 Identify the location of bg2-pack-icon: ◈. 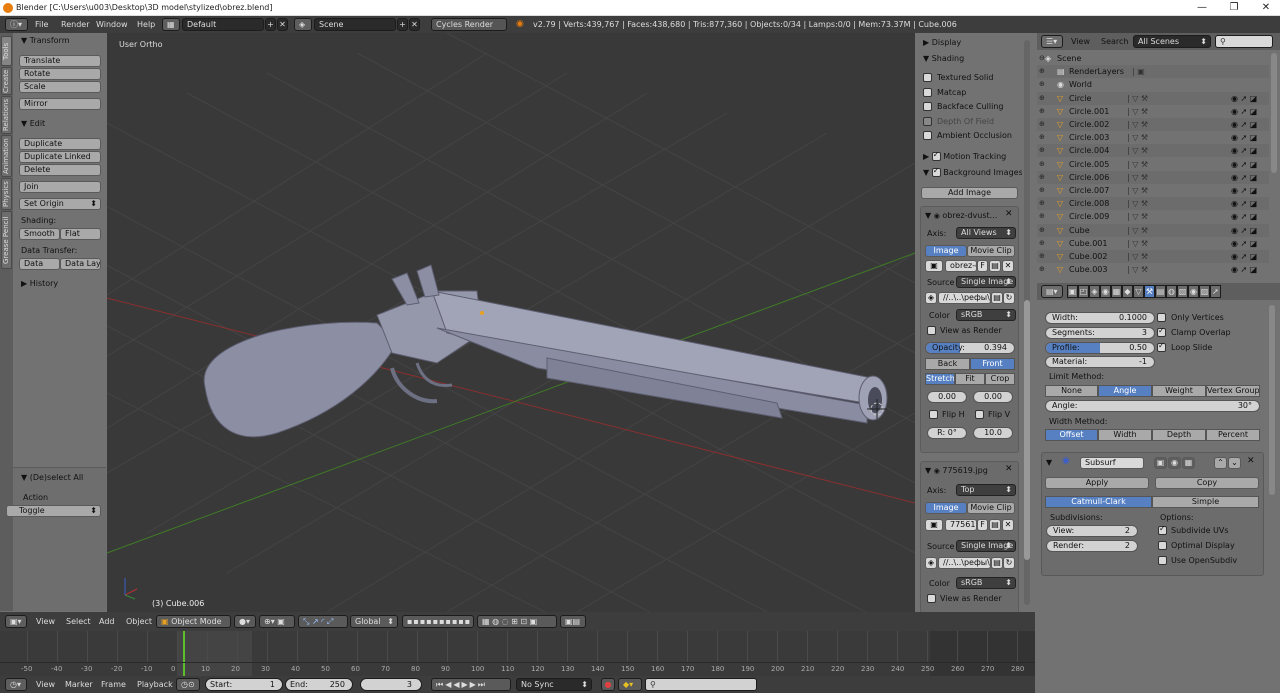
(931, 563).